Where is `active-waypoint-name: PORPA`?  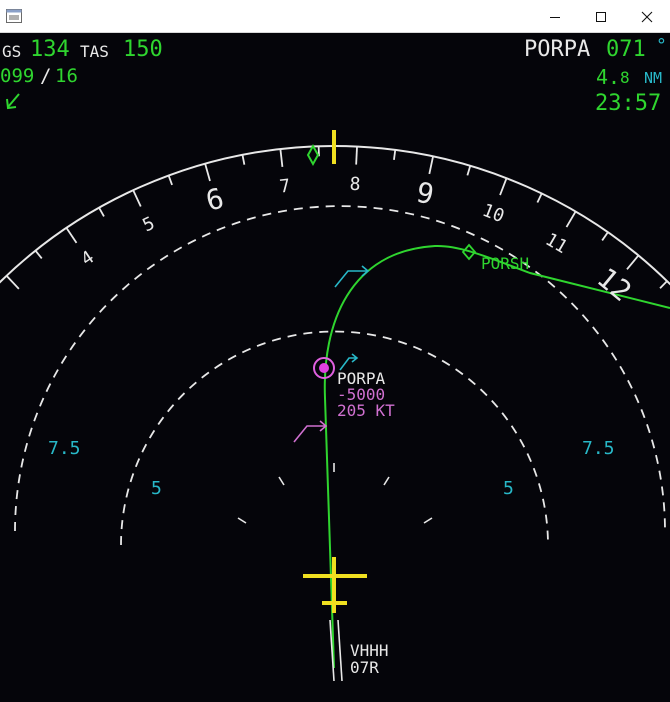 active-waypoint-name: PORPA is located at coordinates (557, 49).